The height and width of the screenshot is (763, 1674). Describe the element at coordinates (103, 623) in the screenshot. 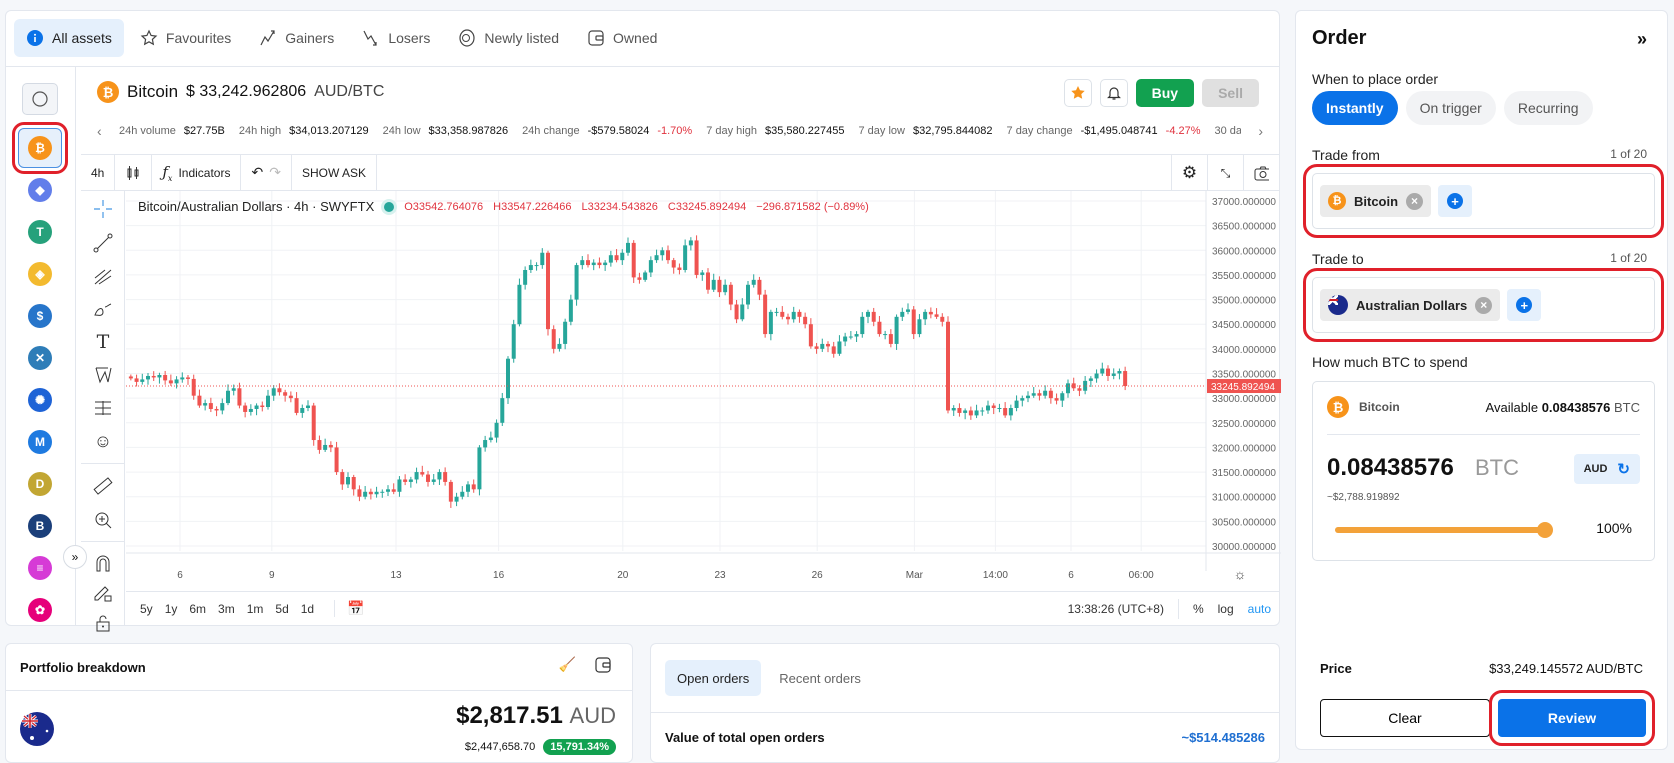

I see `lock-tool` at that location.